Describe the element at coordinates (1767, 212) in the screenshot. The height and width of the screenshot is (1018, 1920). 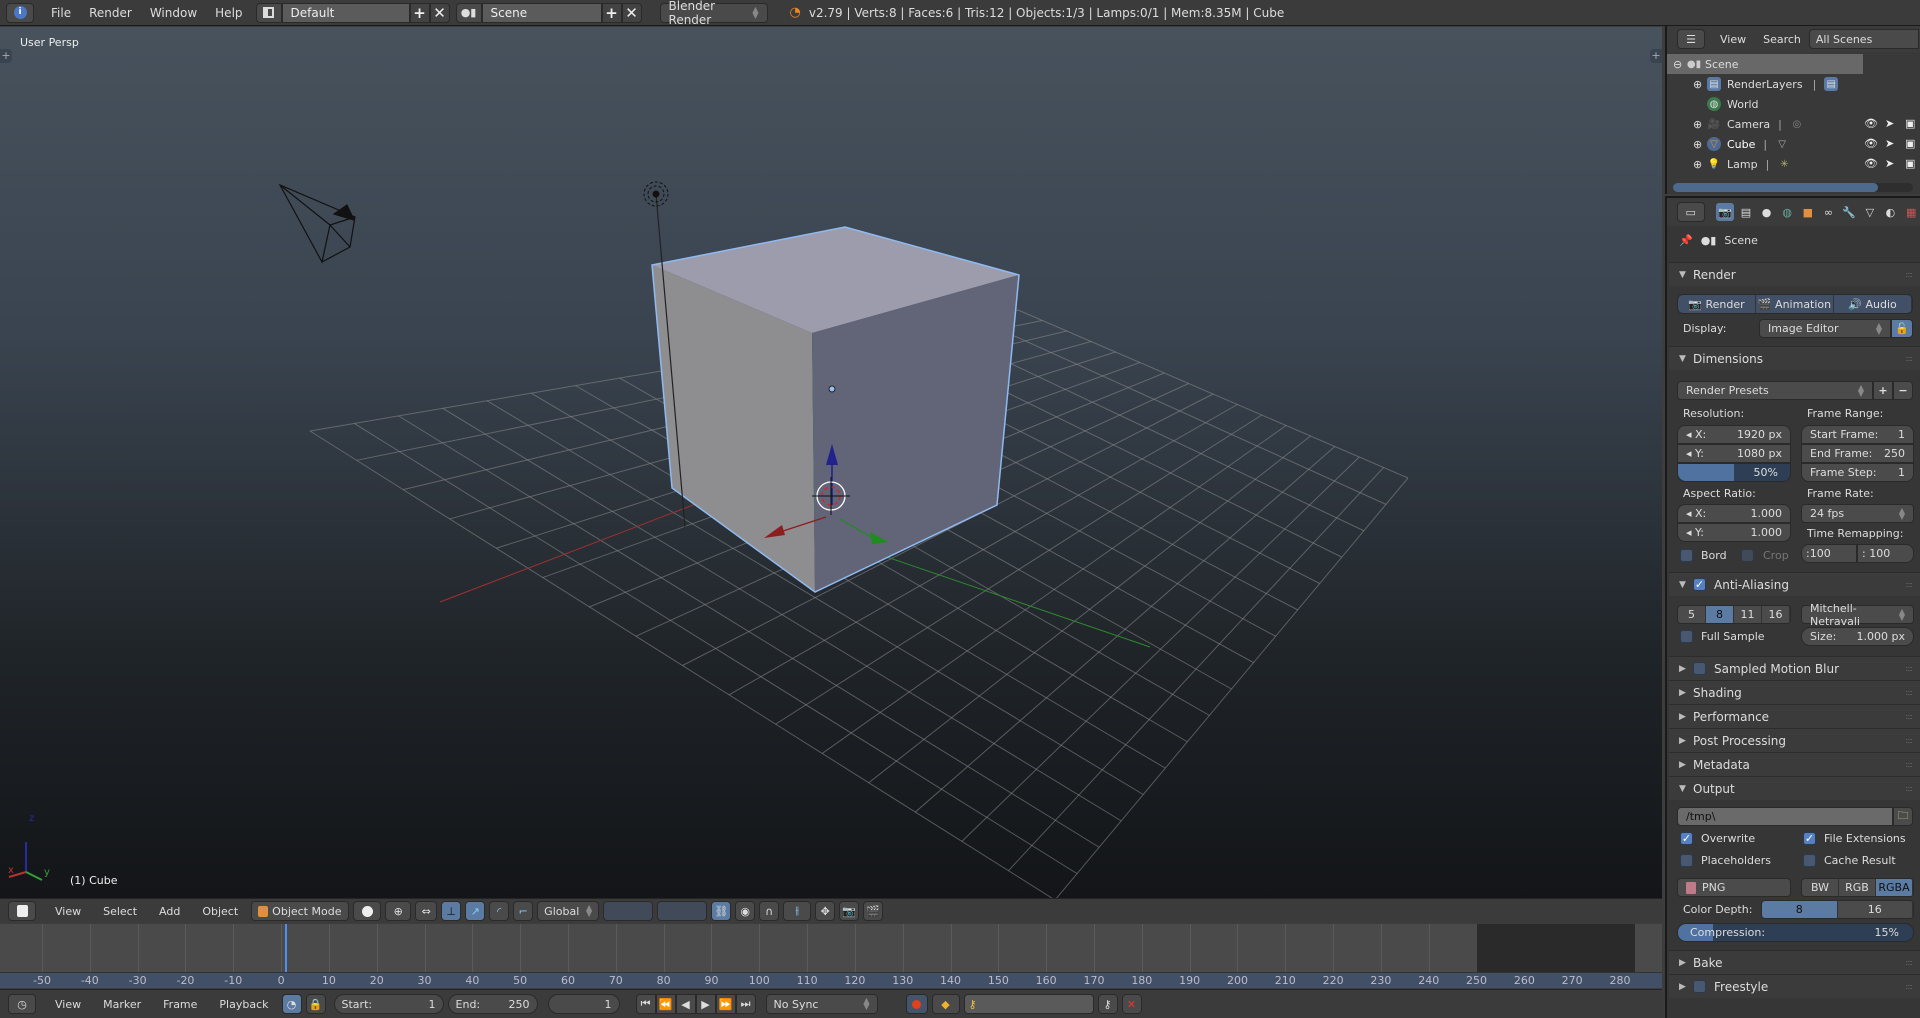
I see `tab-scene: ●` at that location.